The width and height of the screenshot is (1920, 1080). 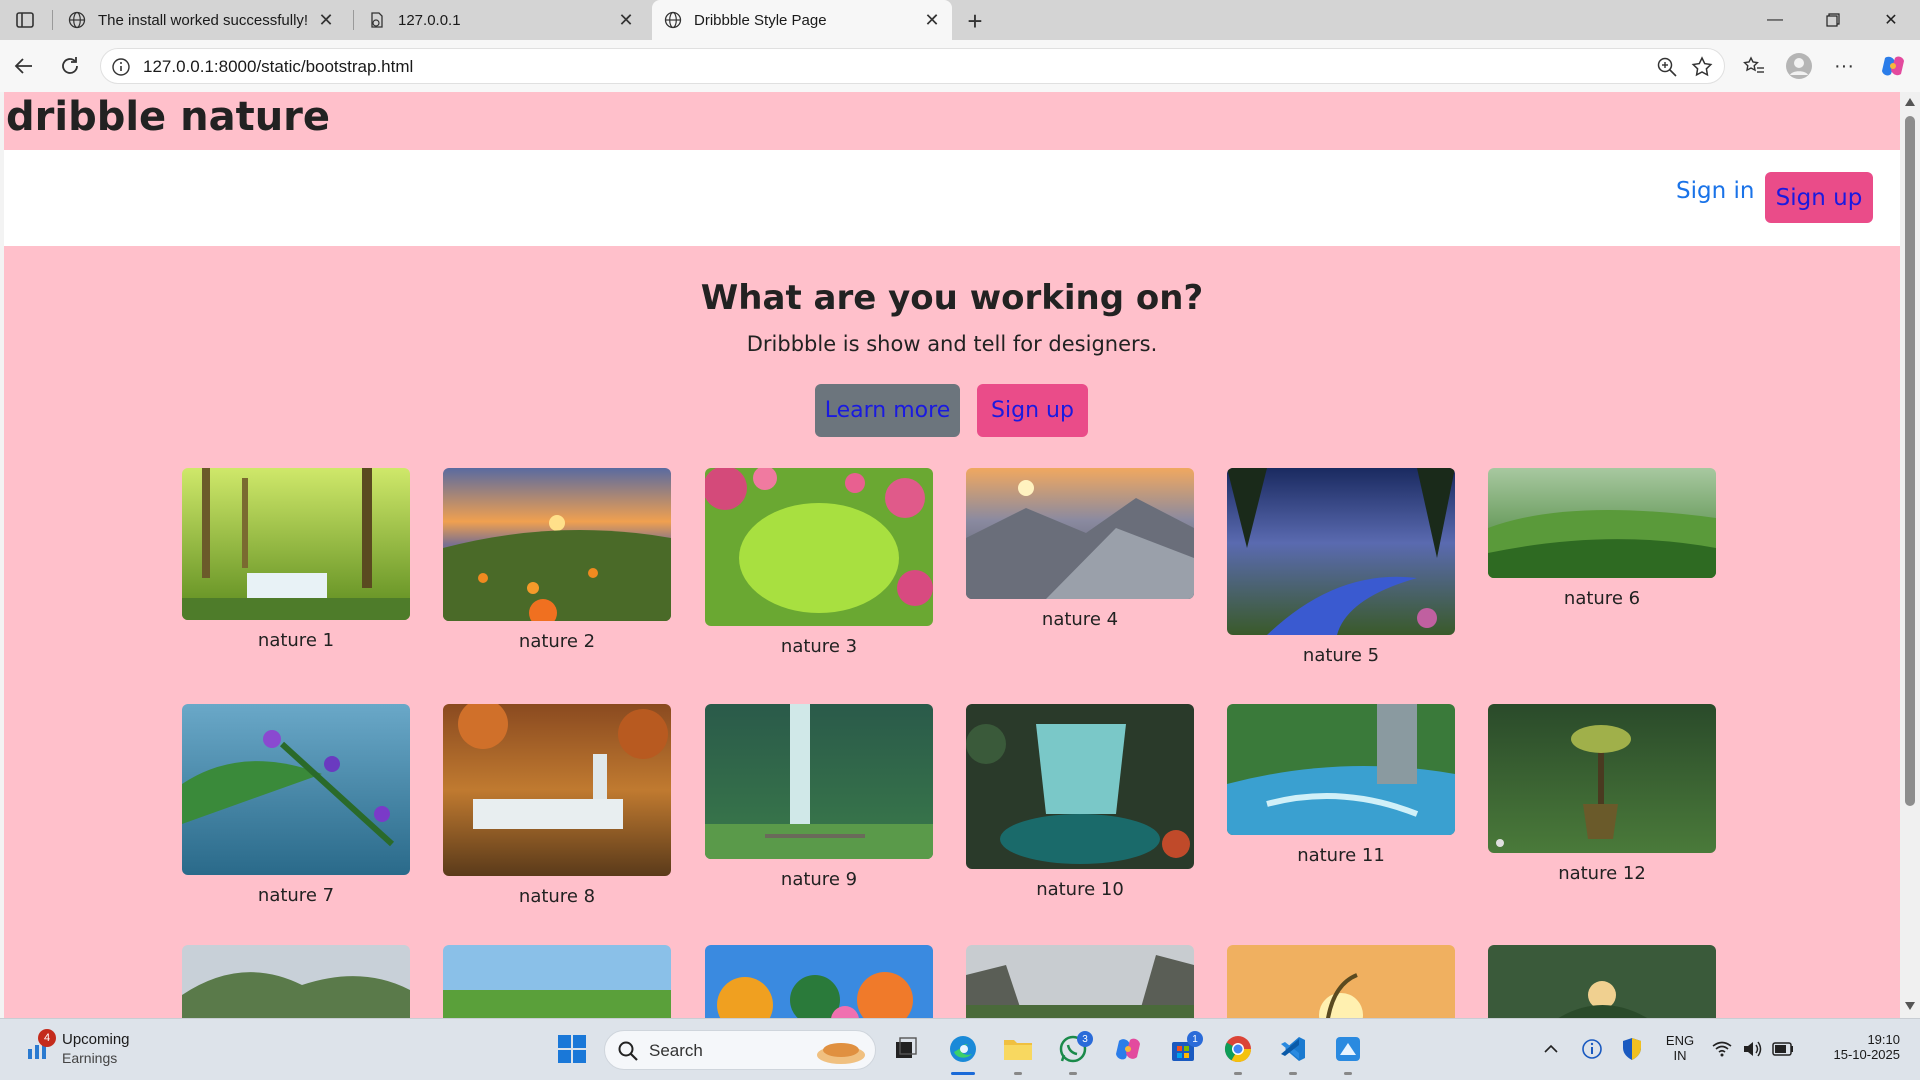 What do you see at coordinates (501, 20) in the screenshot?
I see `tab-localhost: 127.0.0.1 ✕` at bounding box center [501, 20].